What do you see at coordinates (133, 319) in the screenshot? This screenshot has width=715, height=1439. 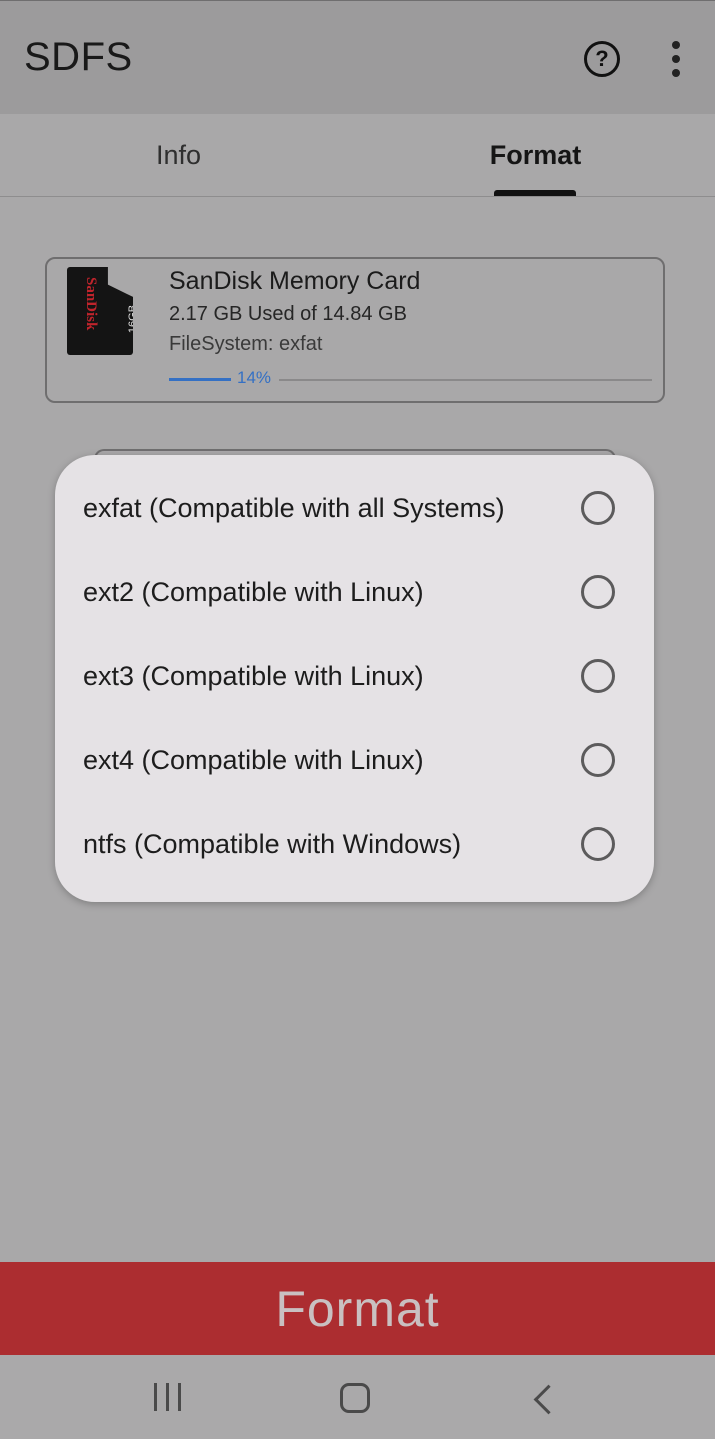 I see `sd-card-capacity: 16GB` at bounding box center [133, 319].